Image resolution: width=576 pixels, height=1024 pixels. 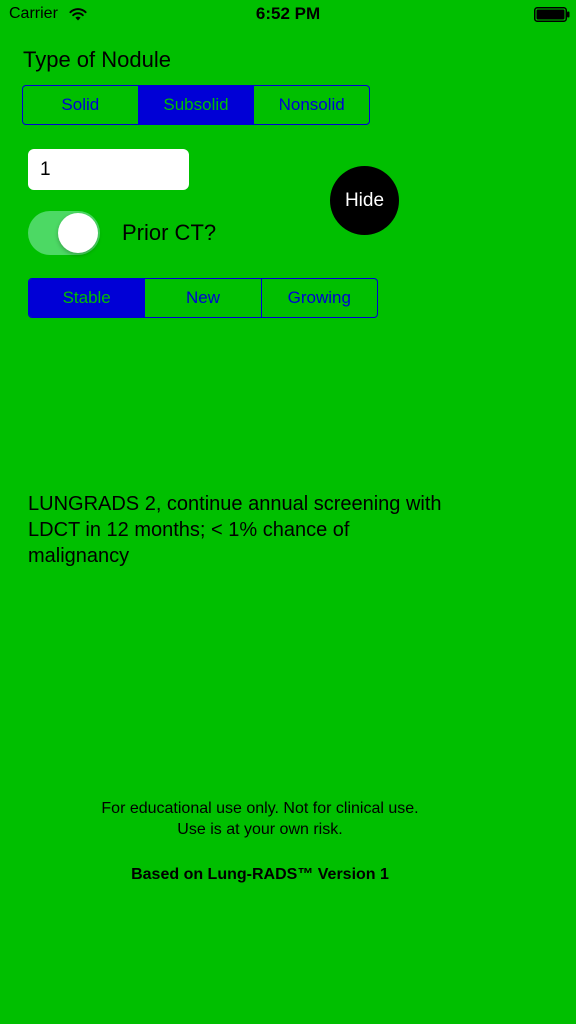 I want to click on segment-growing: Growing, so click(x=318, y=298).